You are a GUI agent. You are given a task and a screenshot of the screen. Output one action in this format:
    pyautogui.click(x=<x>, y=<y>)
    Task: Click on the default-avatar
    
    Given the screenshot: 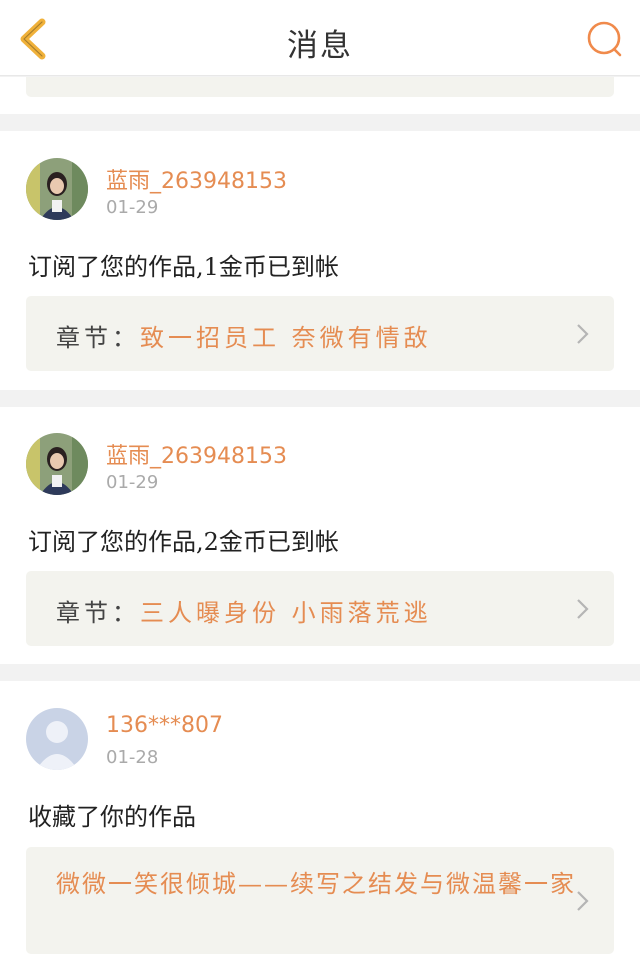 What is the action you would take?
    pyautogui.click(x=57, y=739)
    